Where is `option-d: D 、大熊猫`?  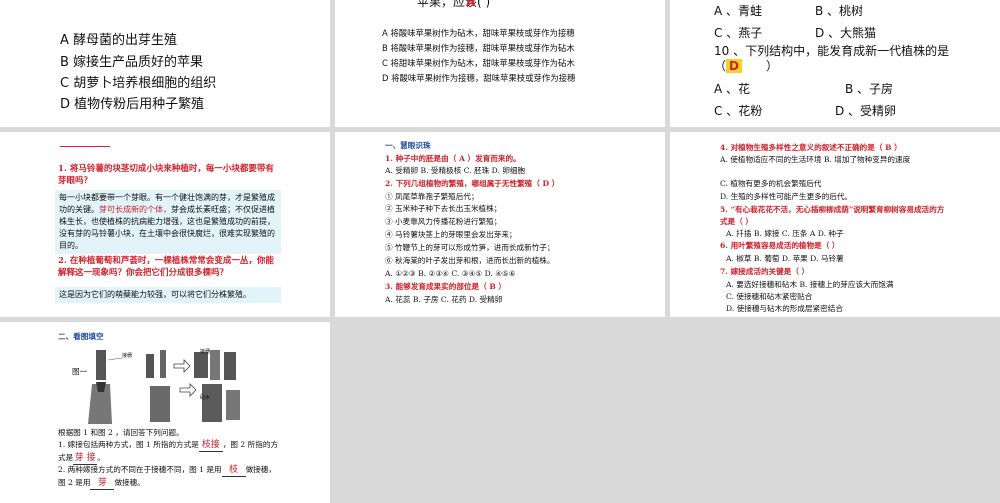
option-d: D 、大熊猫 is located at coordinates (846, 33).